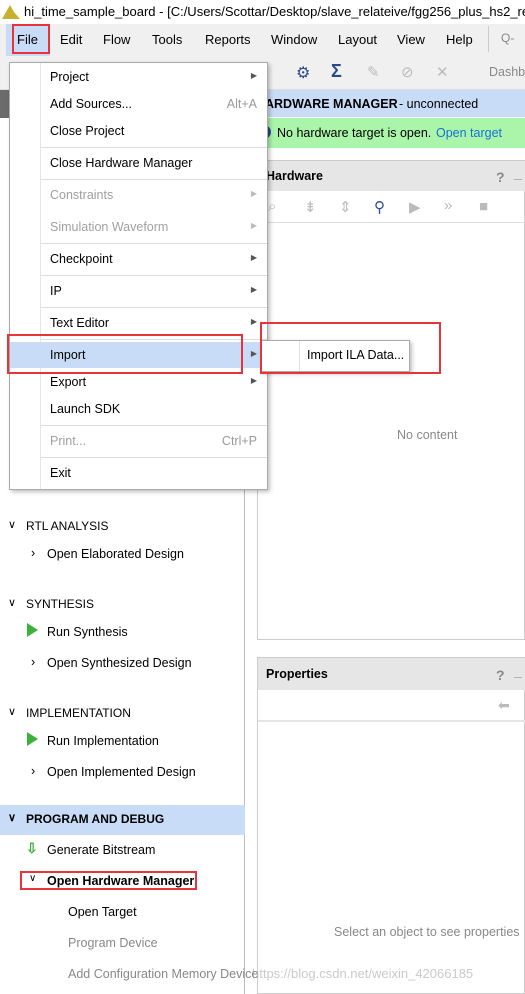  Describe the element at coordinates (138, 409) in the screenshot. I see `menu-item-launch-sdk: Launch SDK` at that location.